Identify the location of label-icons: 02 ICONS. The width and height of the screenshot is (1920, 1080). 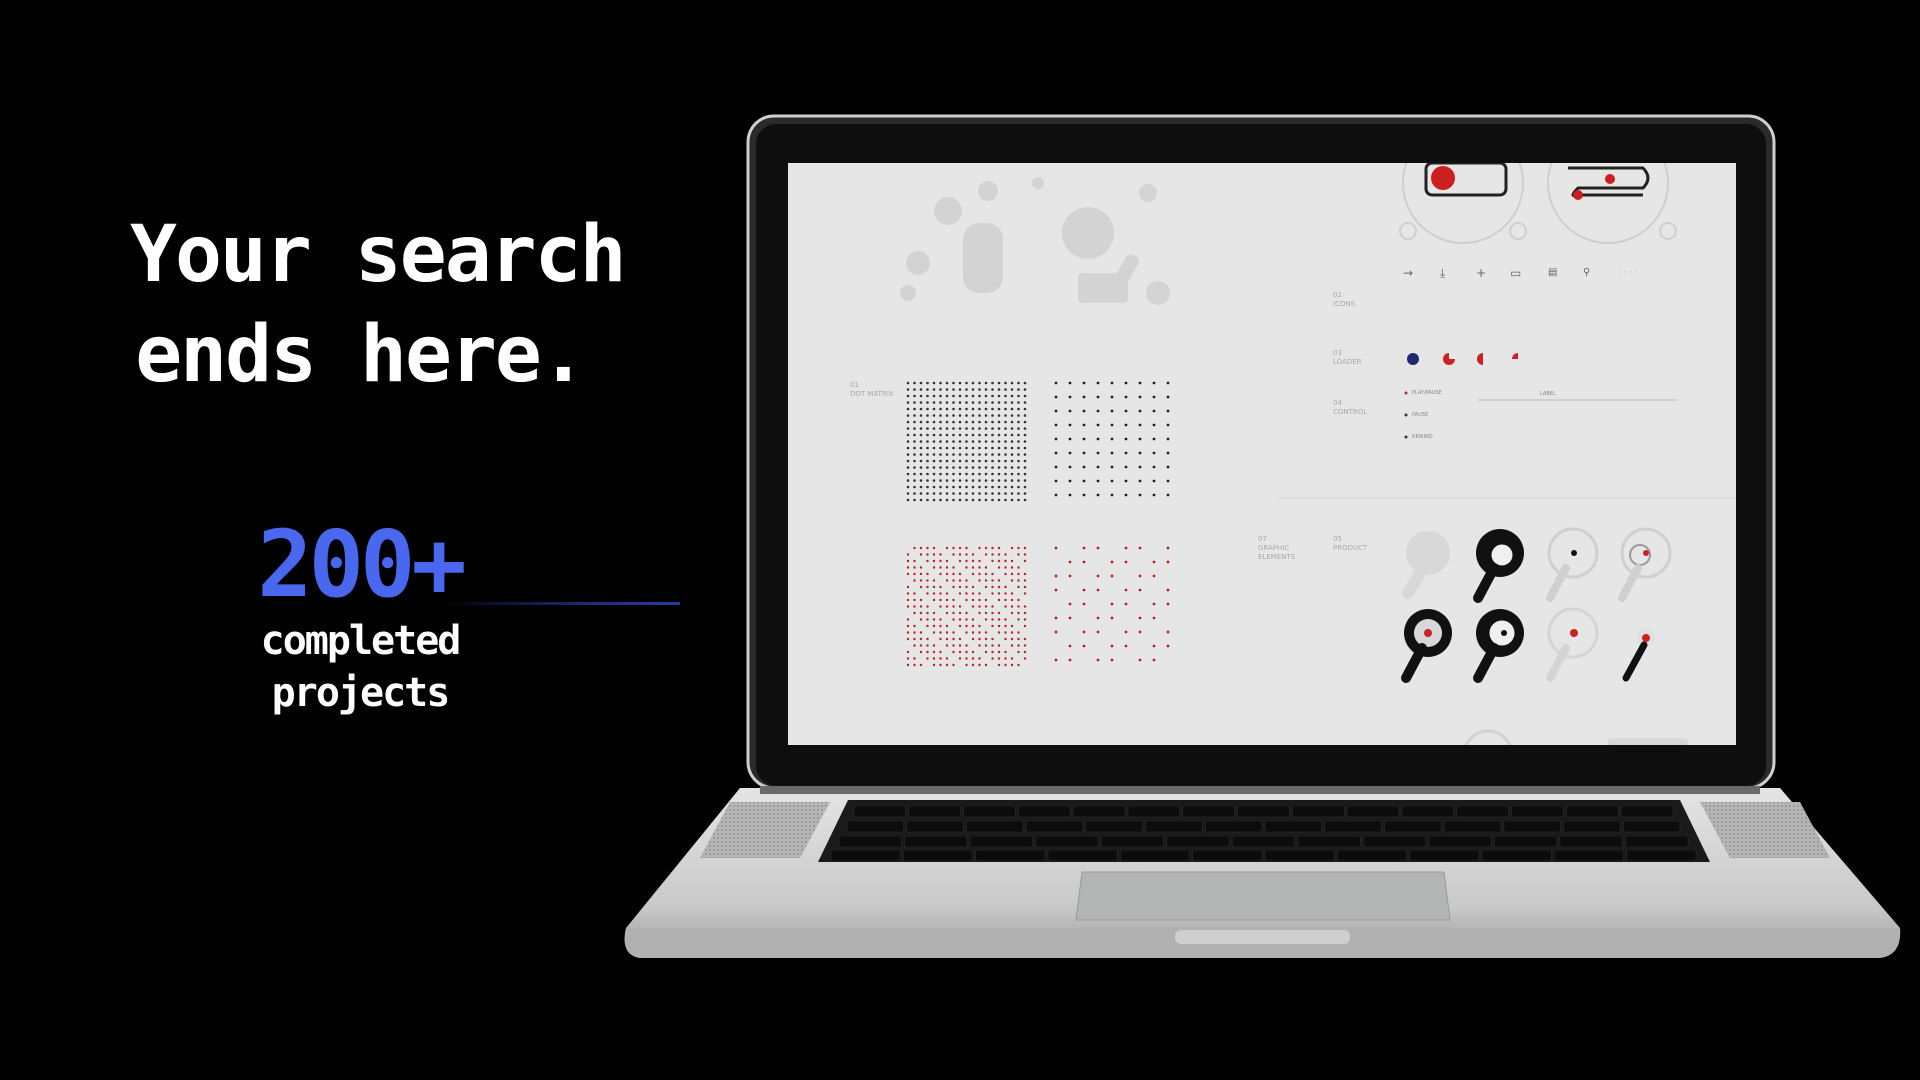
(1344, 299).